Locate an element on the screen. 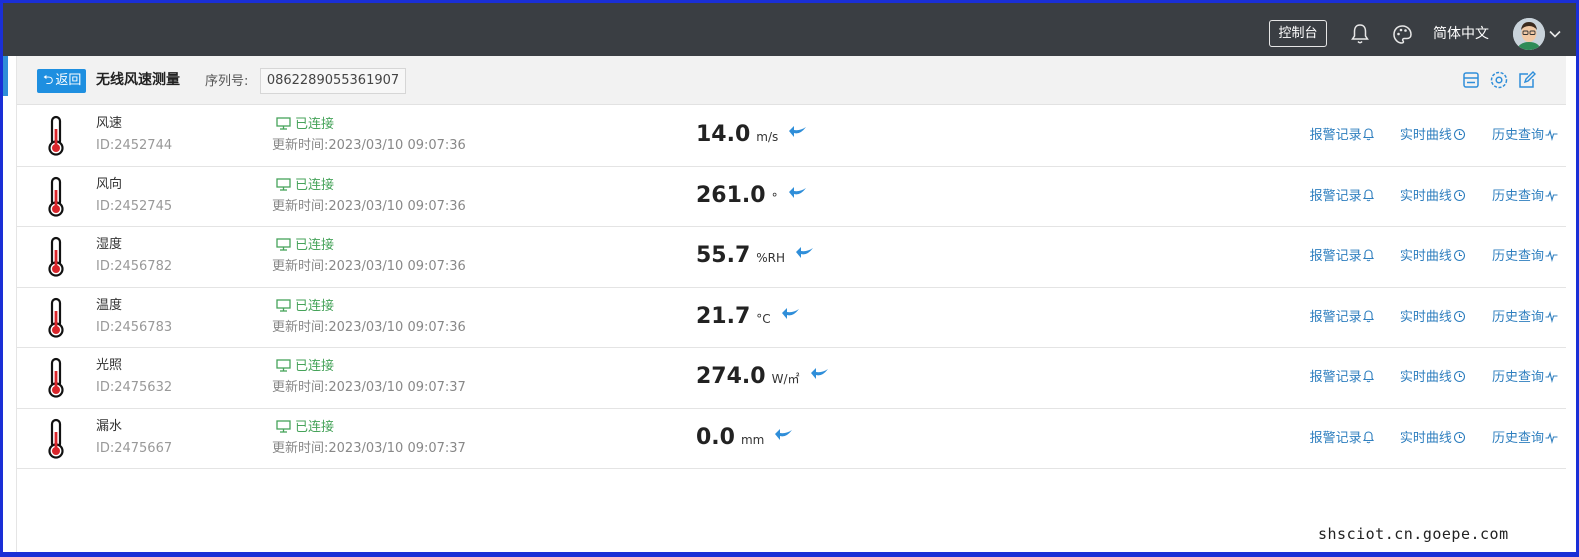  update-time: 更新时间:2023/03/10 09:07:37 is located at coordinates (369, 448).